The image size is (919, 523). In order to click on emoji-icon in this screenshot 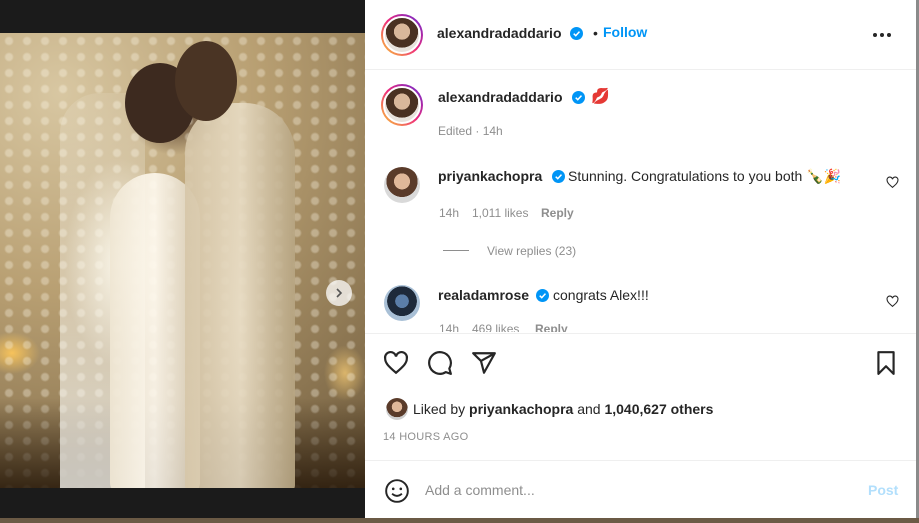, I will do `click(397, 491)`.